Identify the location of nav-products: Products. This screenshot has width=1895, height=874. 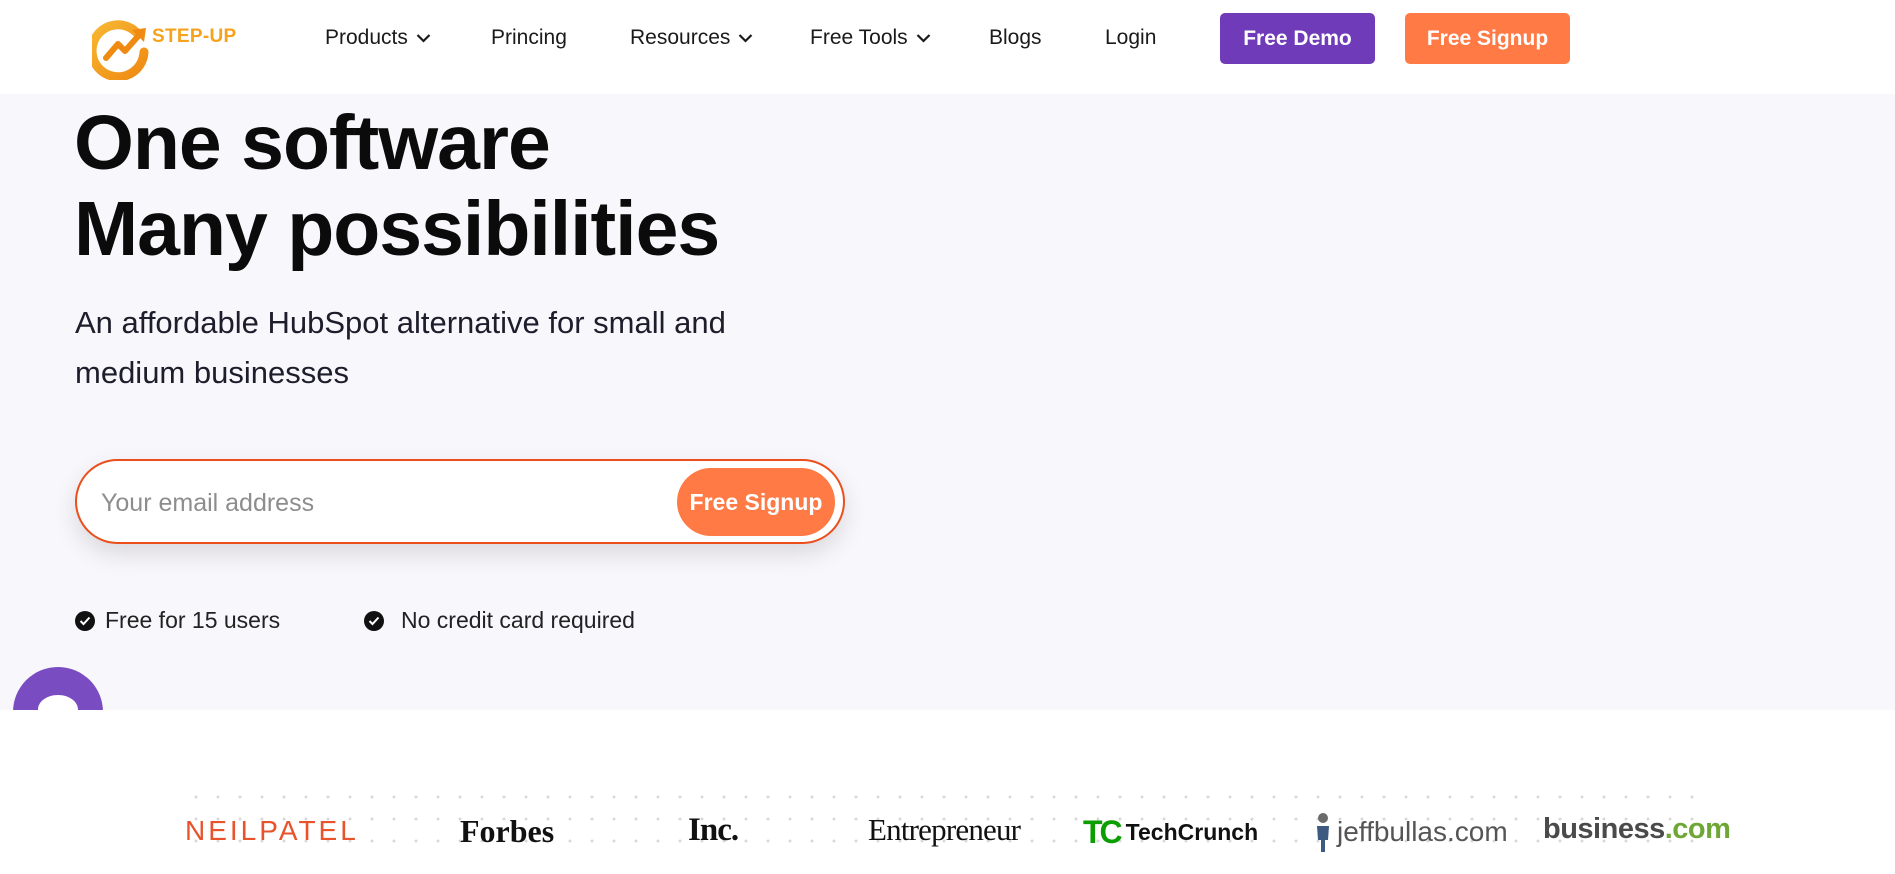
(378, 38).